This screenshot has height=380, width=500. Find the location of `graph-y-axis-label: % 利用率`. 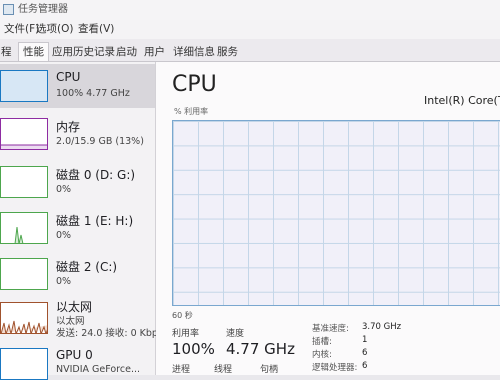

graph-y-axis-label: % 利用率 is located at coordinates (191, 111).